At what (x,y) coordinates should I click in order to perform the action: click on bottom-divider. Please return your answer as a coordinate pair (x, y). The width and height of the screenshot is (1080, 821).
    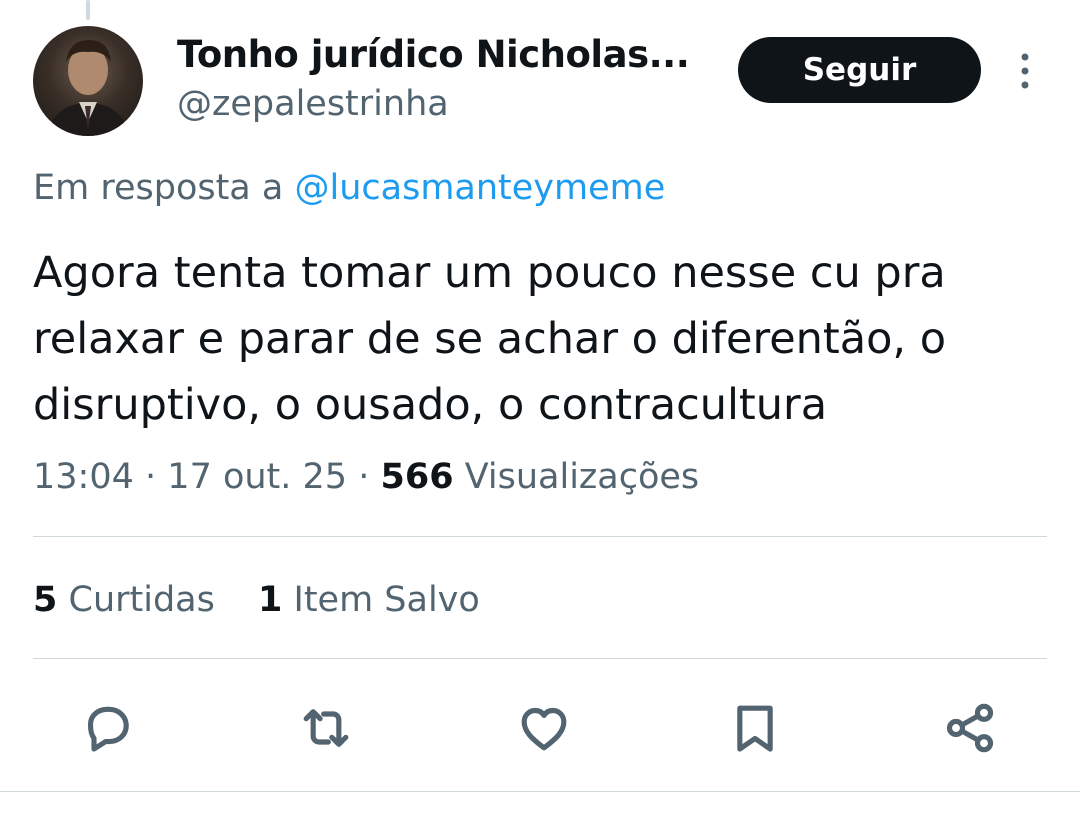
    Looking at the image, I should click on (540, 791).